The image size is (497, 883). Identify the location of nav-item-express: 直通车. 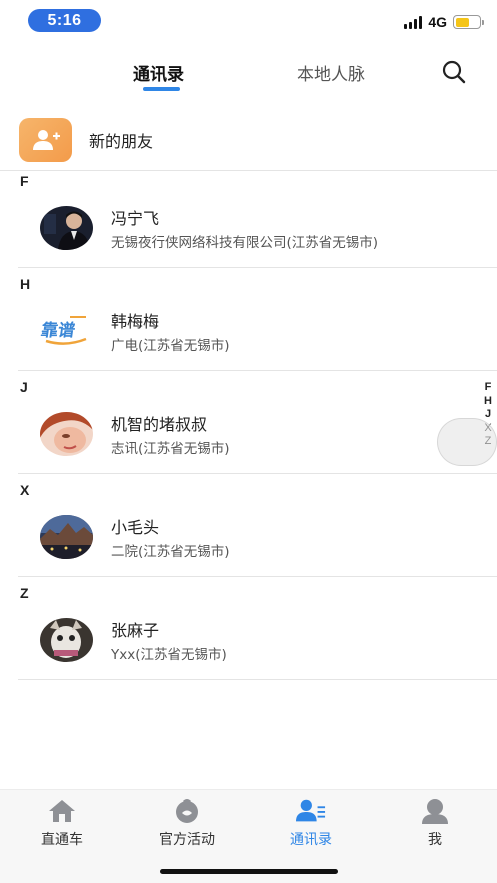
(62, 823).